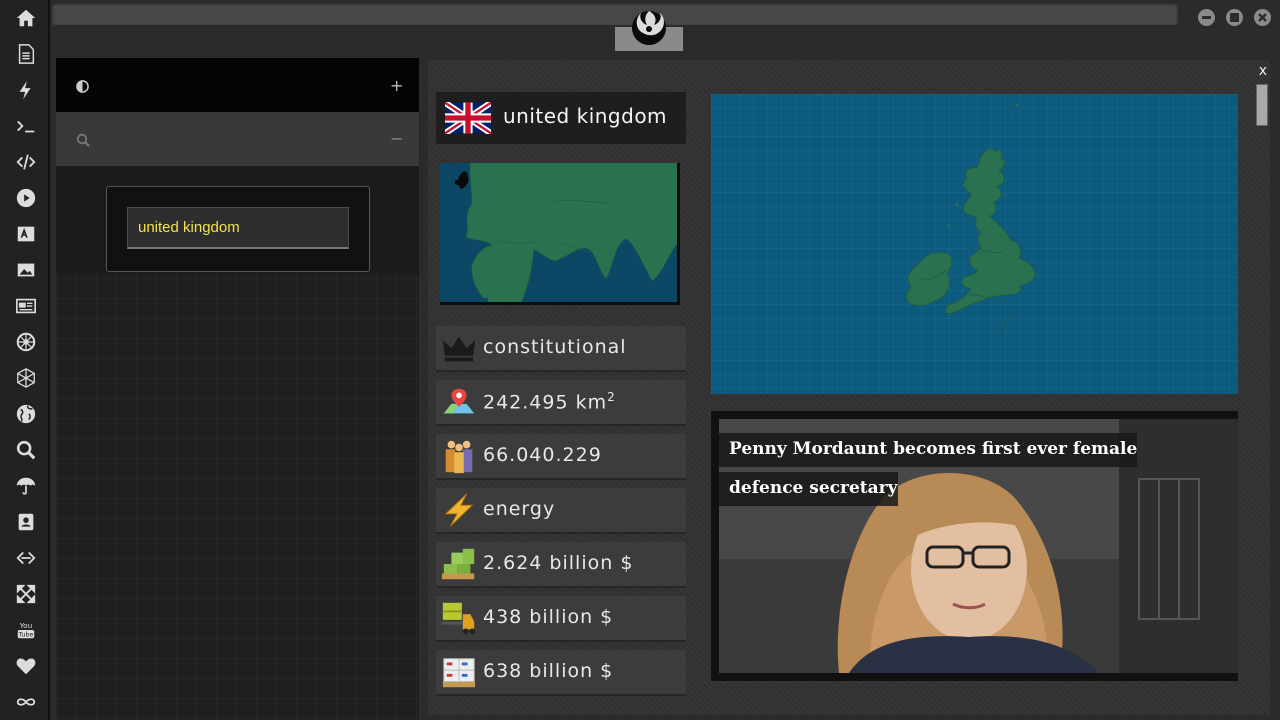 The height and width of the screenshot is (720, 1280). What do you see at coordinates (26, 522) in the screenshot?
I see `contacts-icon` at bounding box center [26, 522].